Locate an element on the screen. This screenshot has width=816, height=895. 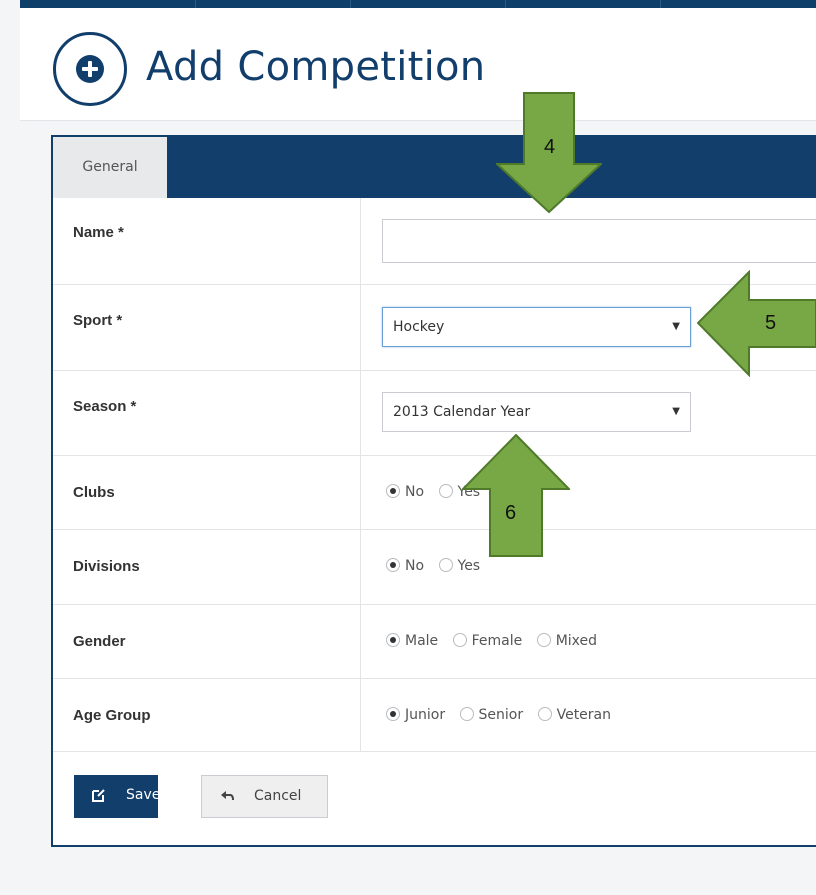
season-row: Season * 2013 Calendar Year ▼ is located at coordinates (434, 413).